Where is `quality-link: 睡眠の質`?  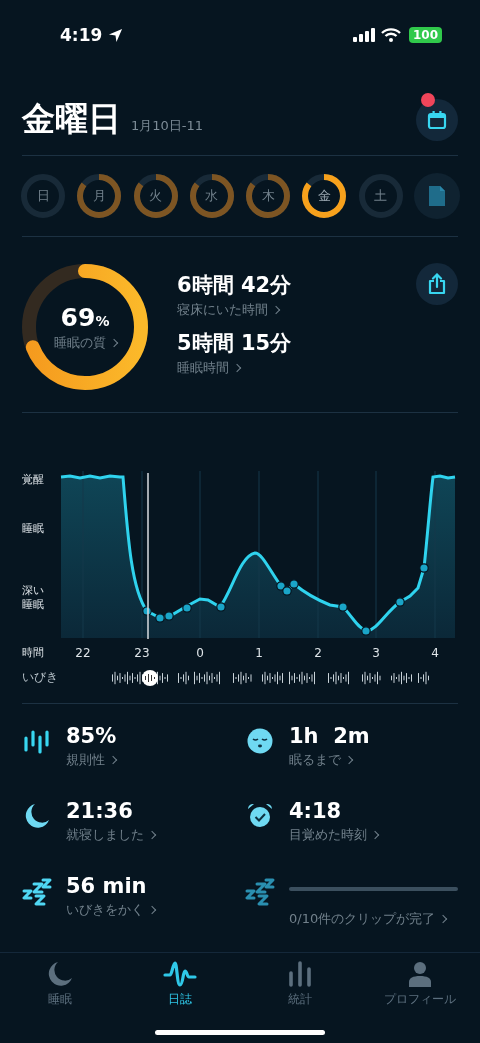 quality-link: 睡眠の質 is located at coordinates (85, 342).